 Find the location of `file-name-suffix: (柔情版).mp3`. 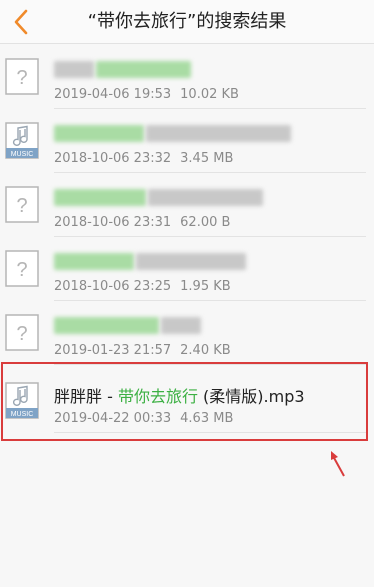

file-name-suffix: (柔情版).mp3 is located at coordinates (251, 396).